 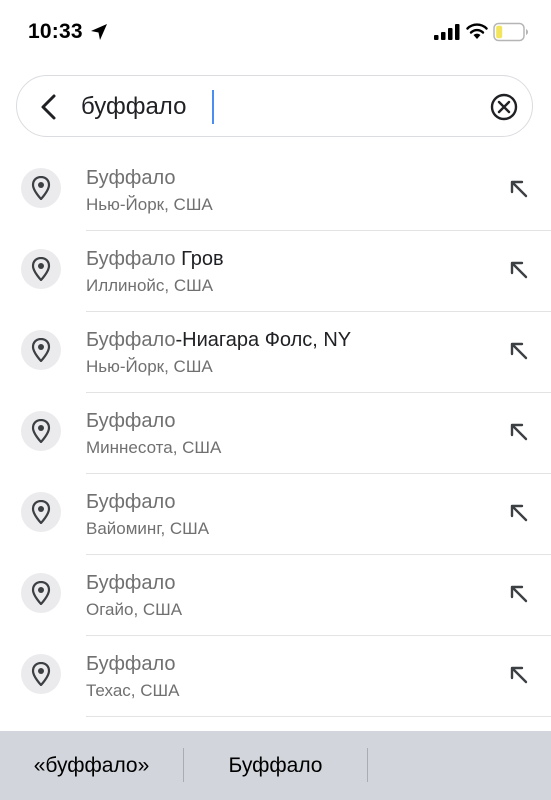 What do you see at coordinates (275, 32) in the screenshot?
I see `status-bar: 10:33` at bounding box center [275, 32].